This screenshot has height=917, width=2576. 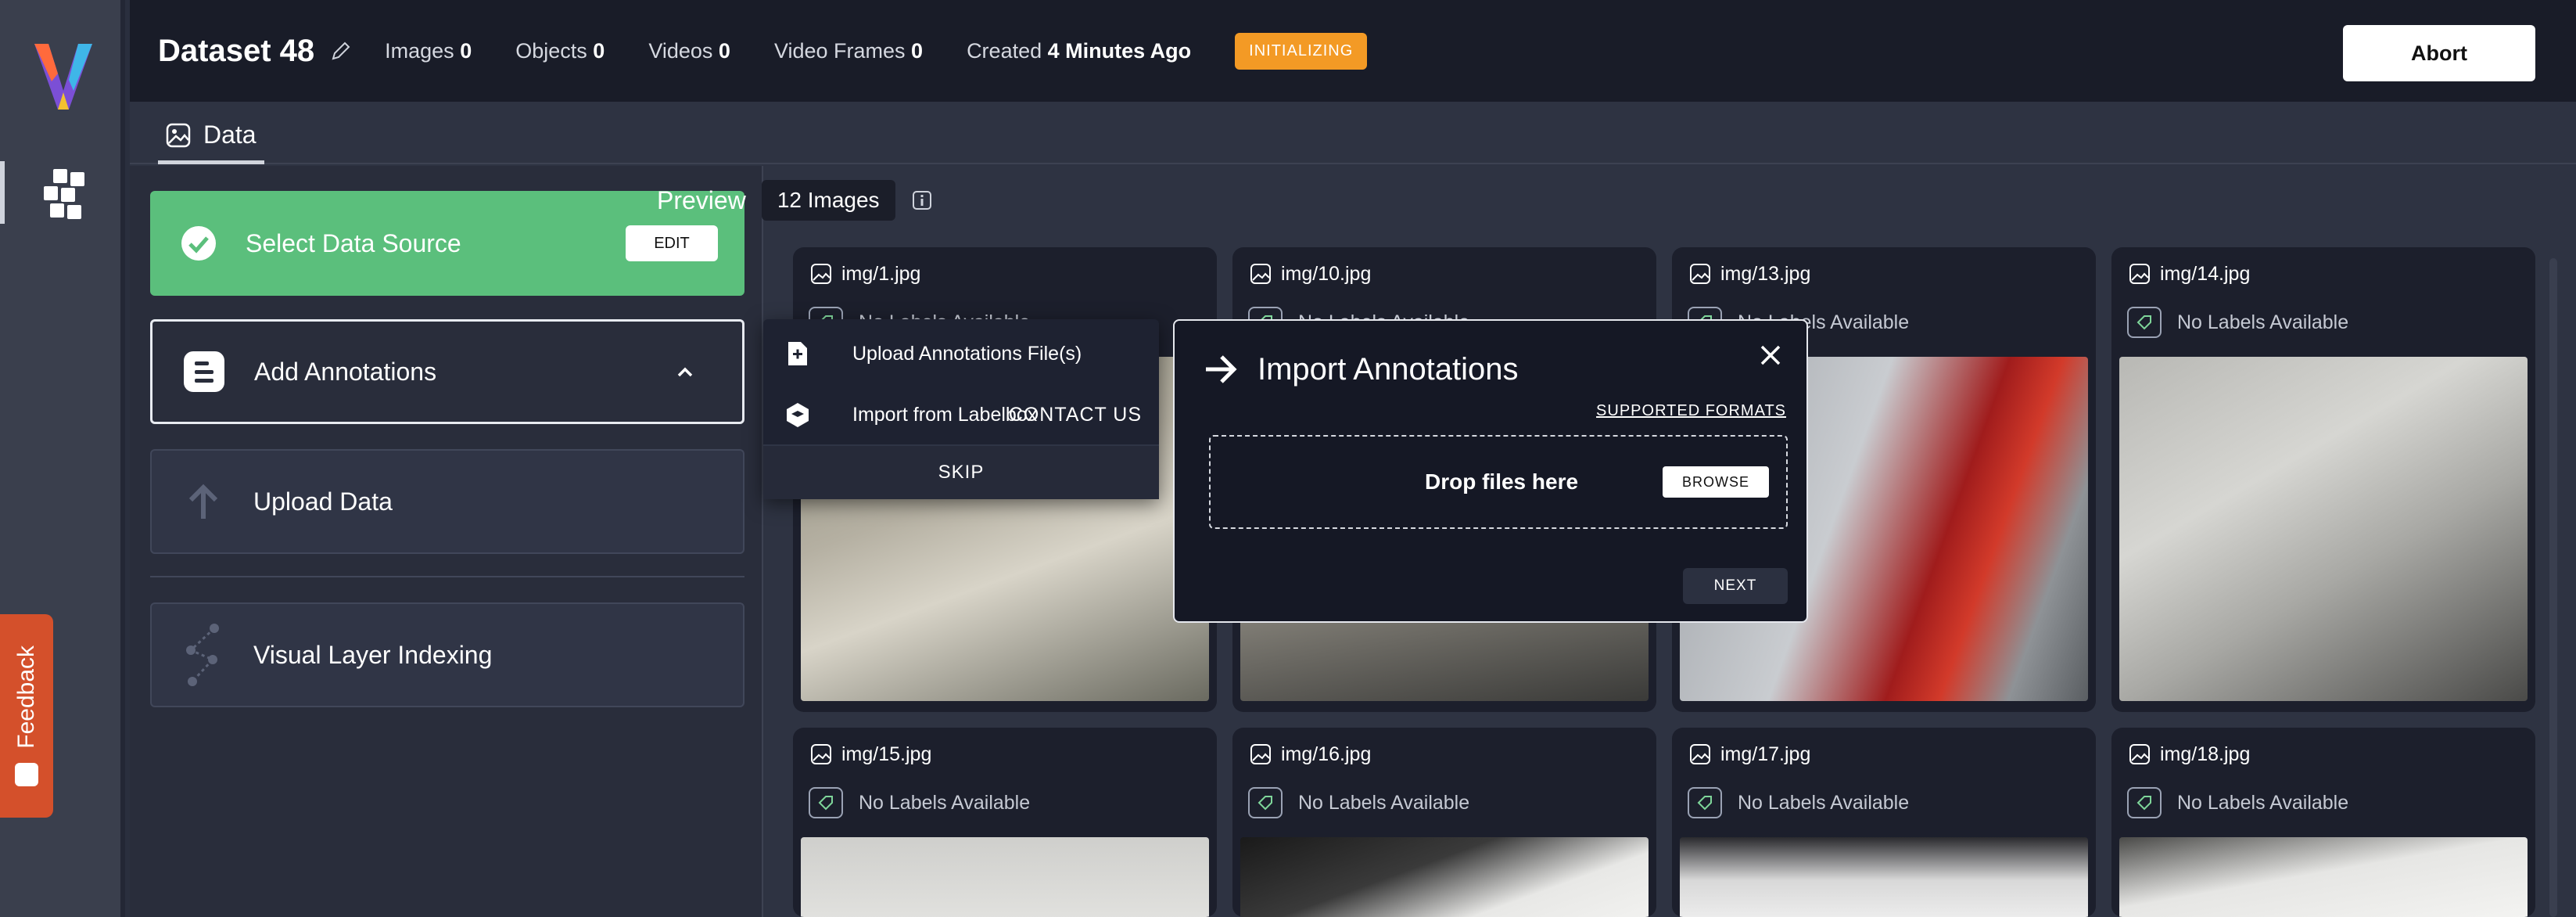 I want to click on menu-item-upload-annotations: Upload Annotations File(s), so click(x=961, y=353).